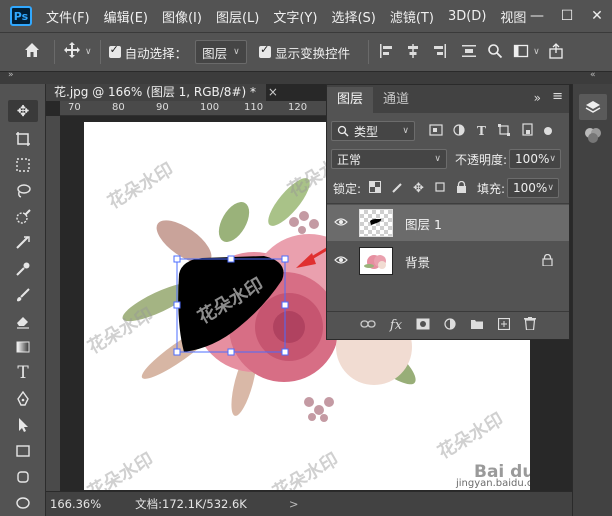  I want to click on new-layer-icon, so click(504, 325).